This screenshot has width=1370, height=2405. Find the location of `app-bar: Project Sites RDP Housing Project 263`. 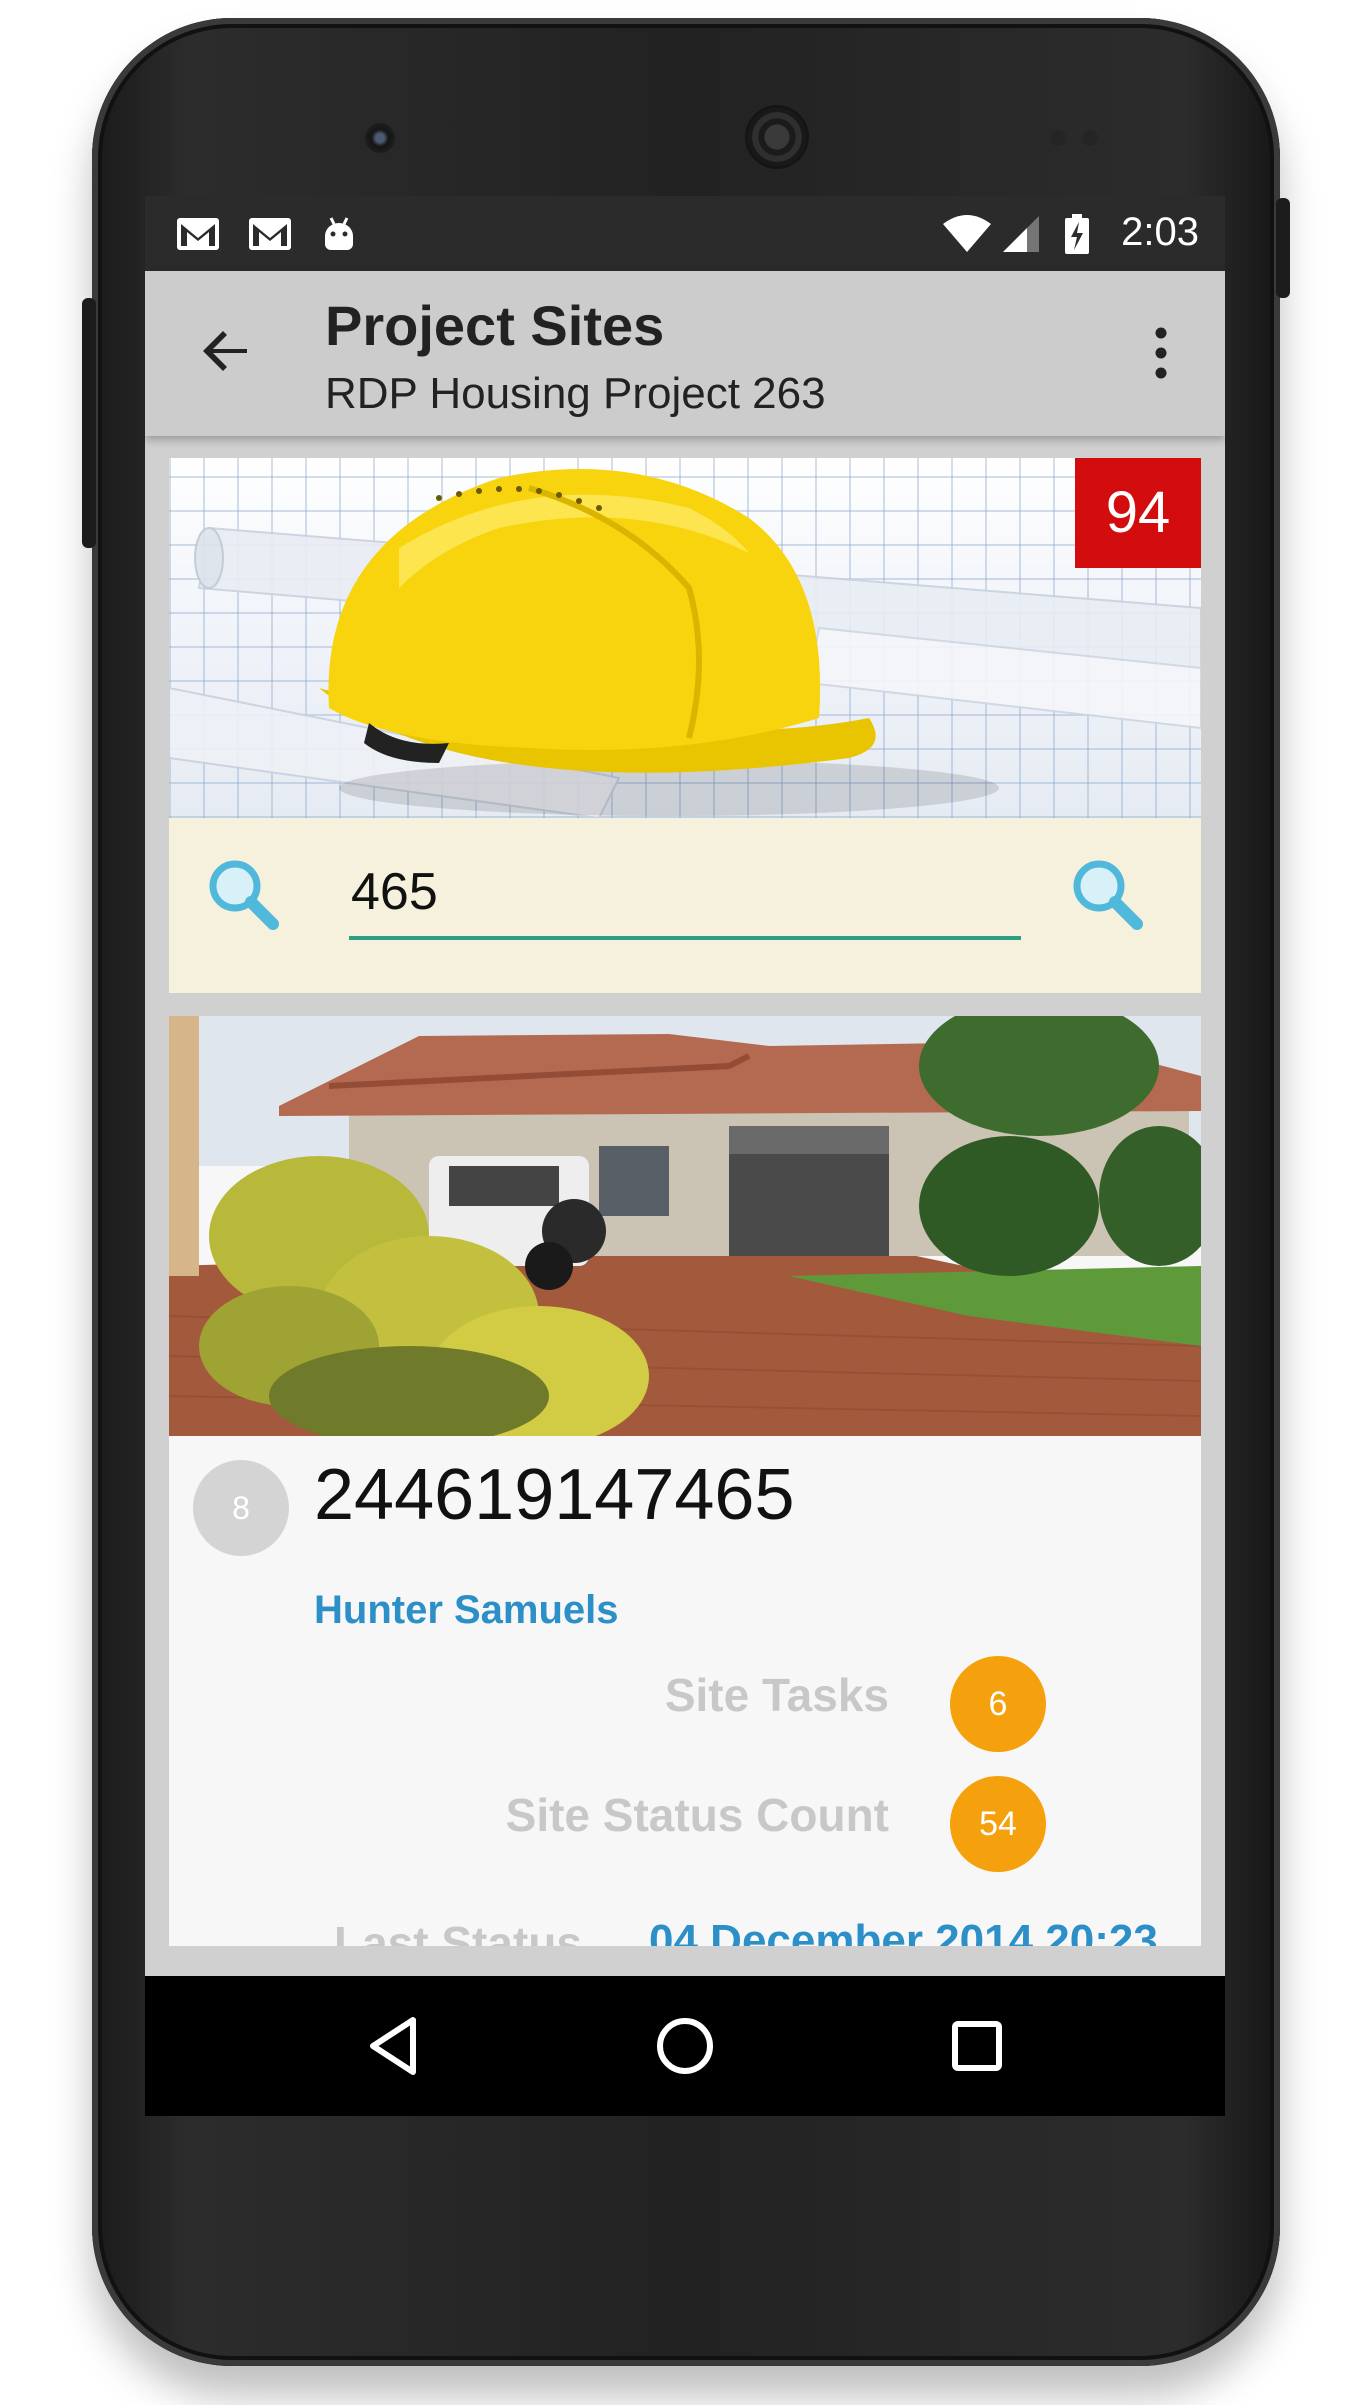

app-bar: Project Sites RDP Housing Project 263 is located at coordinates (685, 353).